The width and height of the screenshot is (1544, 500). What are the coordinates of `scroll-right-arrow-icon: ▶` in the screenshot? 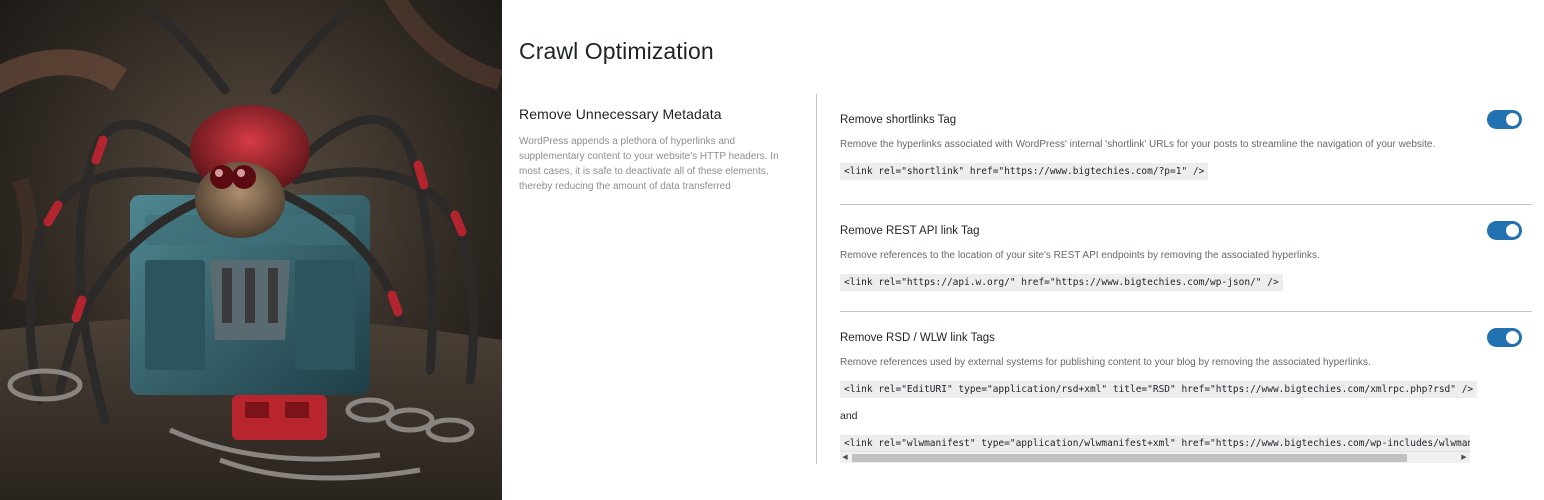 It's located at (1464, 458).